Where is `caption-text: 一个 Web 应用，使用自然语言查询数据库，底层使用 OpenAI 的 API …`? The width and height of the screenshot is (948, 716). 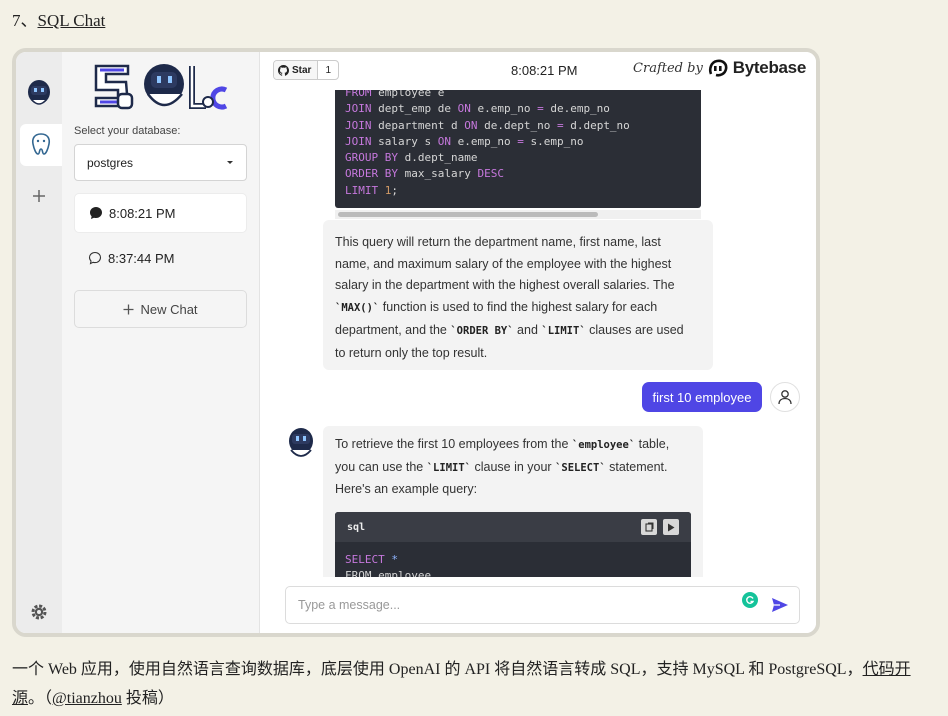 caption-text: 一个 Web 应用，使用自然语言查询数据库，底层使用 OpenAI 的 API … is located at coordinates (437, 669).